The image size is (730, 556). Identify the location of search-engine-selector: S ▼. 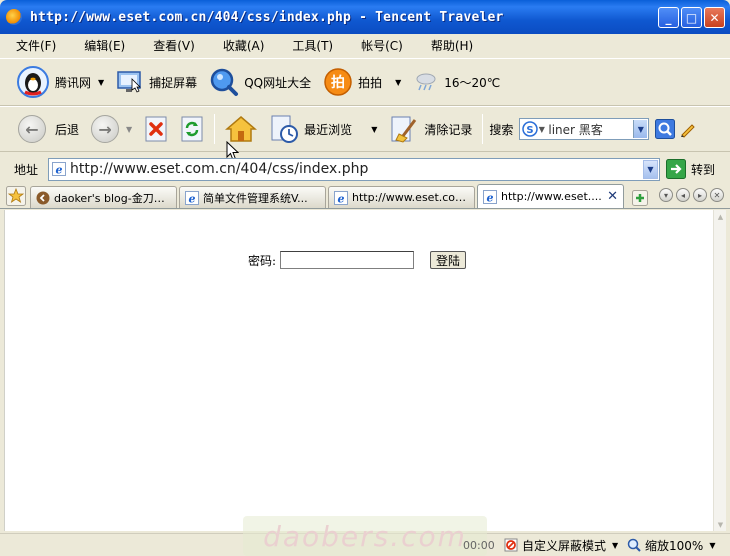
(533, 129).